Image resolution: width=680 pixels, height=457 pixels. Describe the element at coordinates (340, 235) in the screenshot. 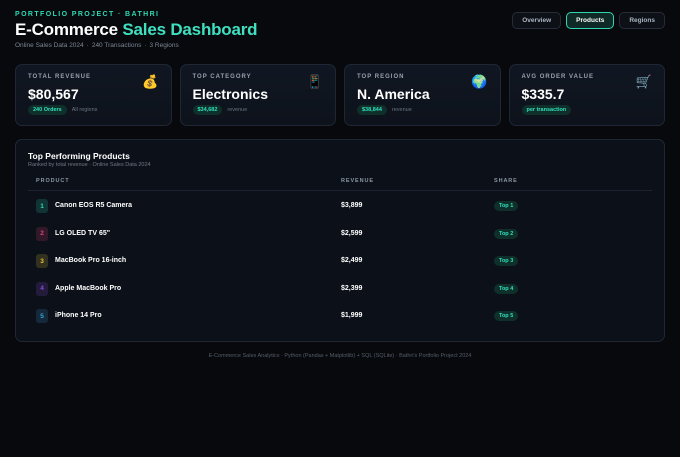

I see `table-row: 2 LG OLED TV 65" $2,599 Top 2` at that location.